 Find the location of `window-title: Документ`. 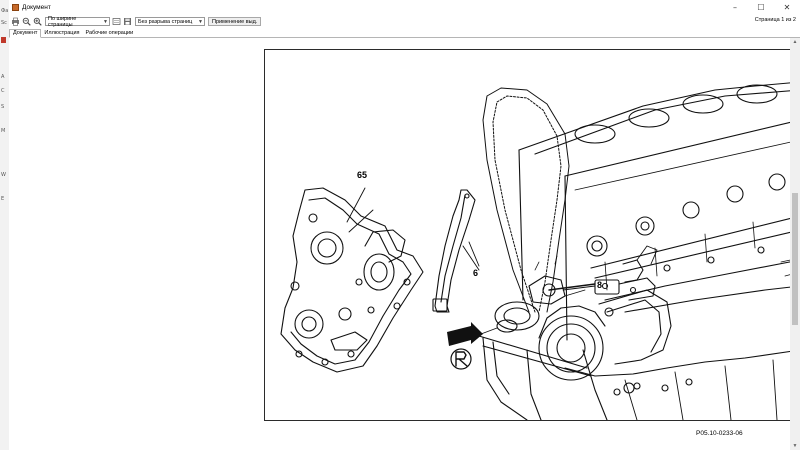

window-title: Документ is located at coordinates (36, 7).